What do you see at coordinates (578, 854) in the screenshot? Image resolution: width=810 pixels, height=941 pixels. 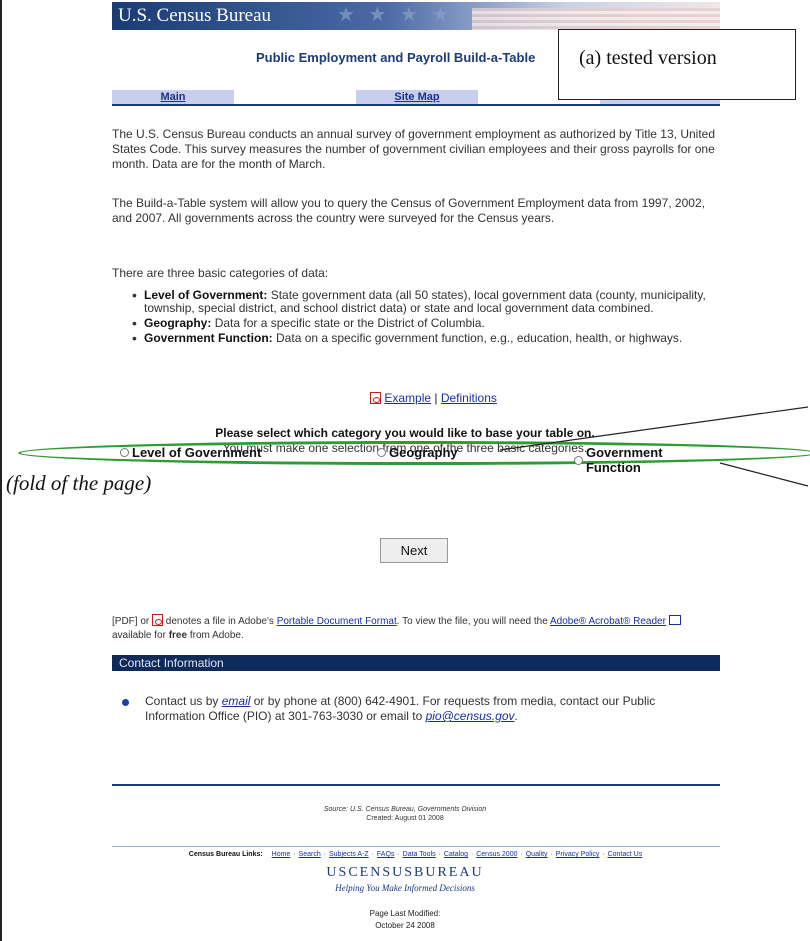 I see `footer-link-privacy: Privacy Policy` at bounding box center [578, 854].